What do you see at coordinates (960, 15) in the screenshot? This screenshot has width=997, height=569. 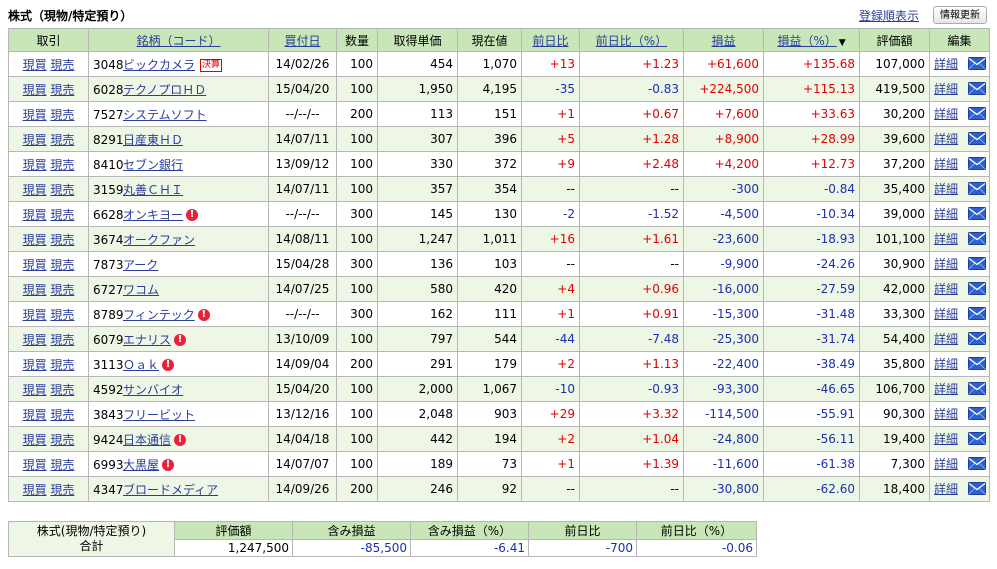 I see `refresh-button: 情報更新` at bounding box center [960, 15].